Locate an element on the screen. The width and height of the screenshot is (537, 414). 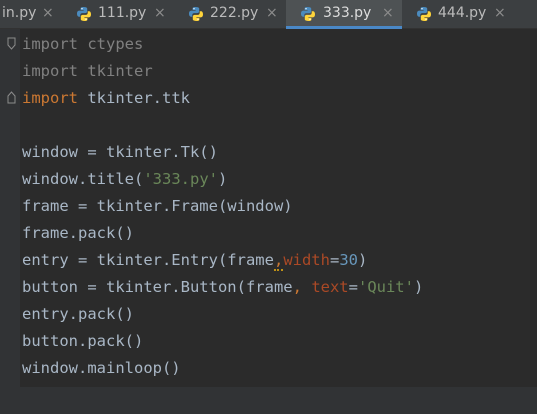
code-token: , is located at coordinates (297, 287).